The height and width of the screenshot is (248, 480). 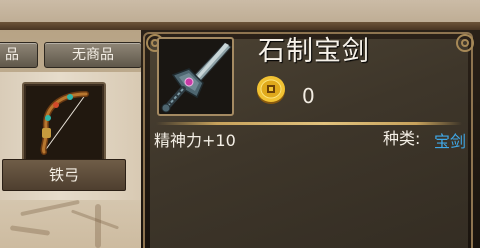 I want to click on item-price: 0, so click(x=308, y=96).